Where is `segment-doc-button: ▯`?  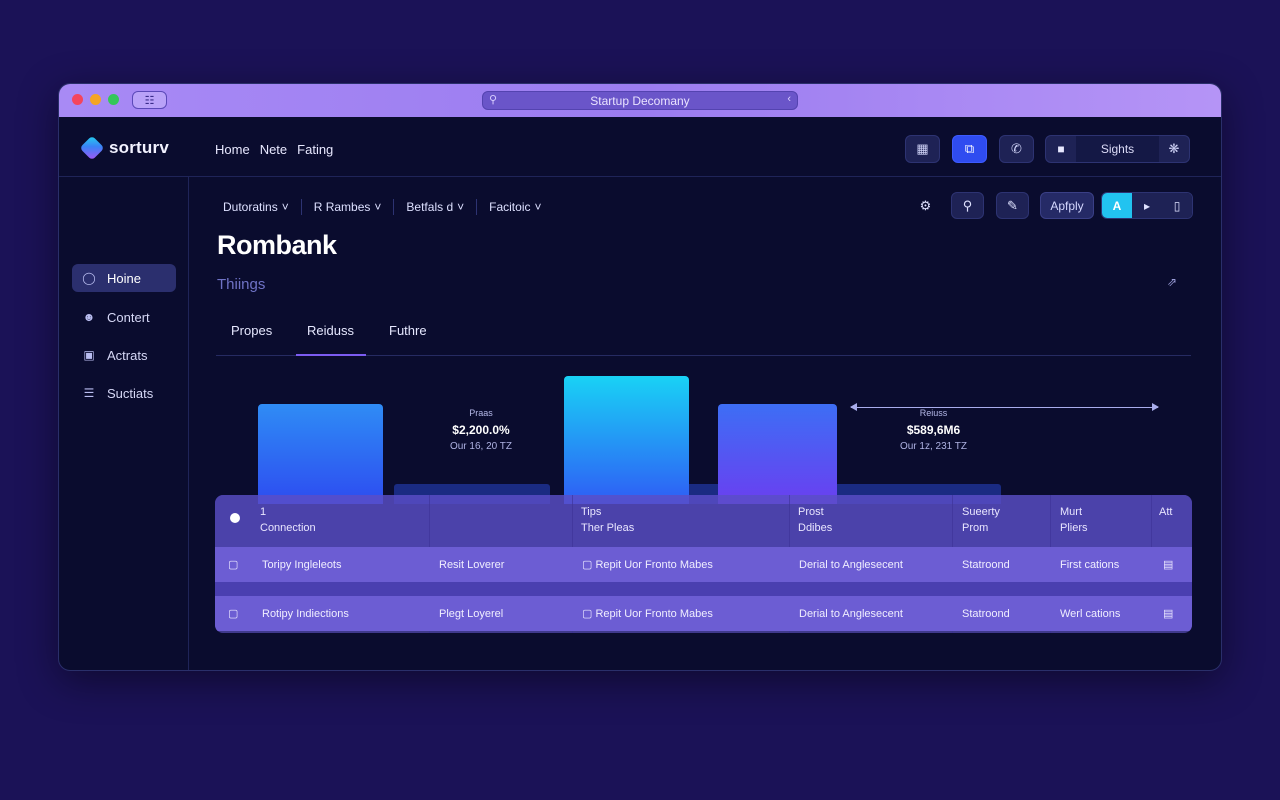 segment-doc-button: ▯ is located at coordinates (1177, 205).